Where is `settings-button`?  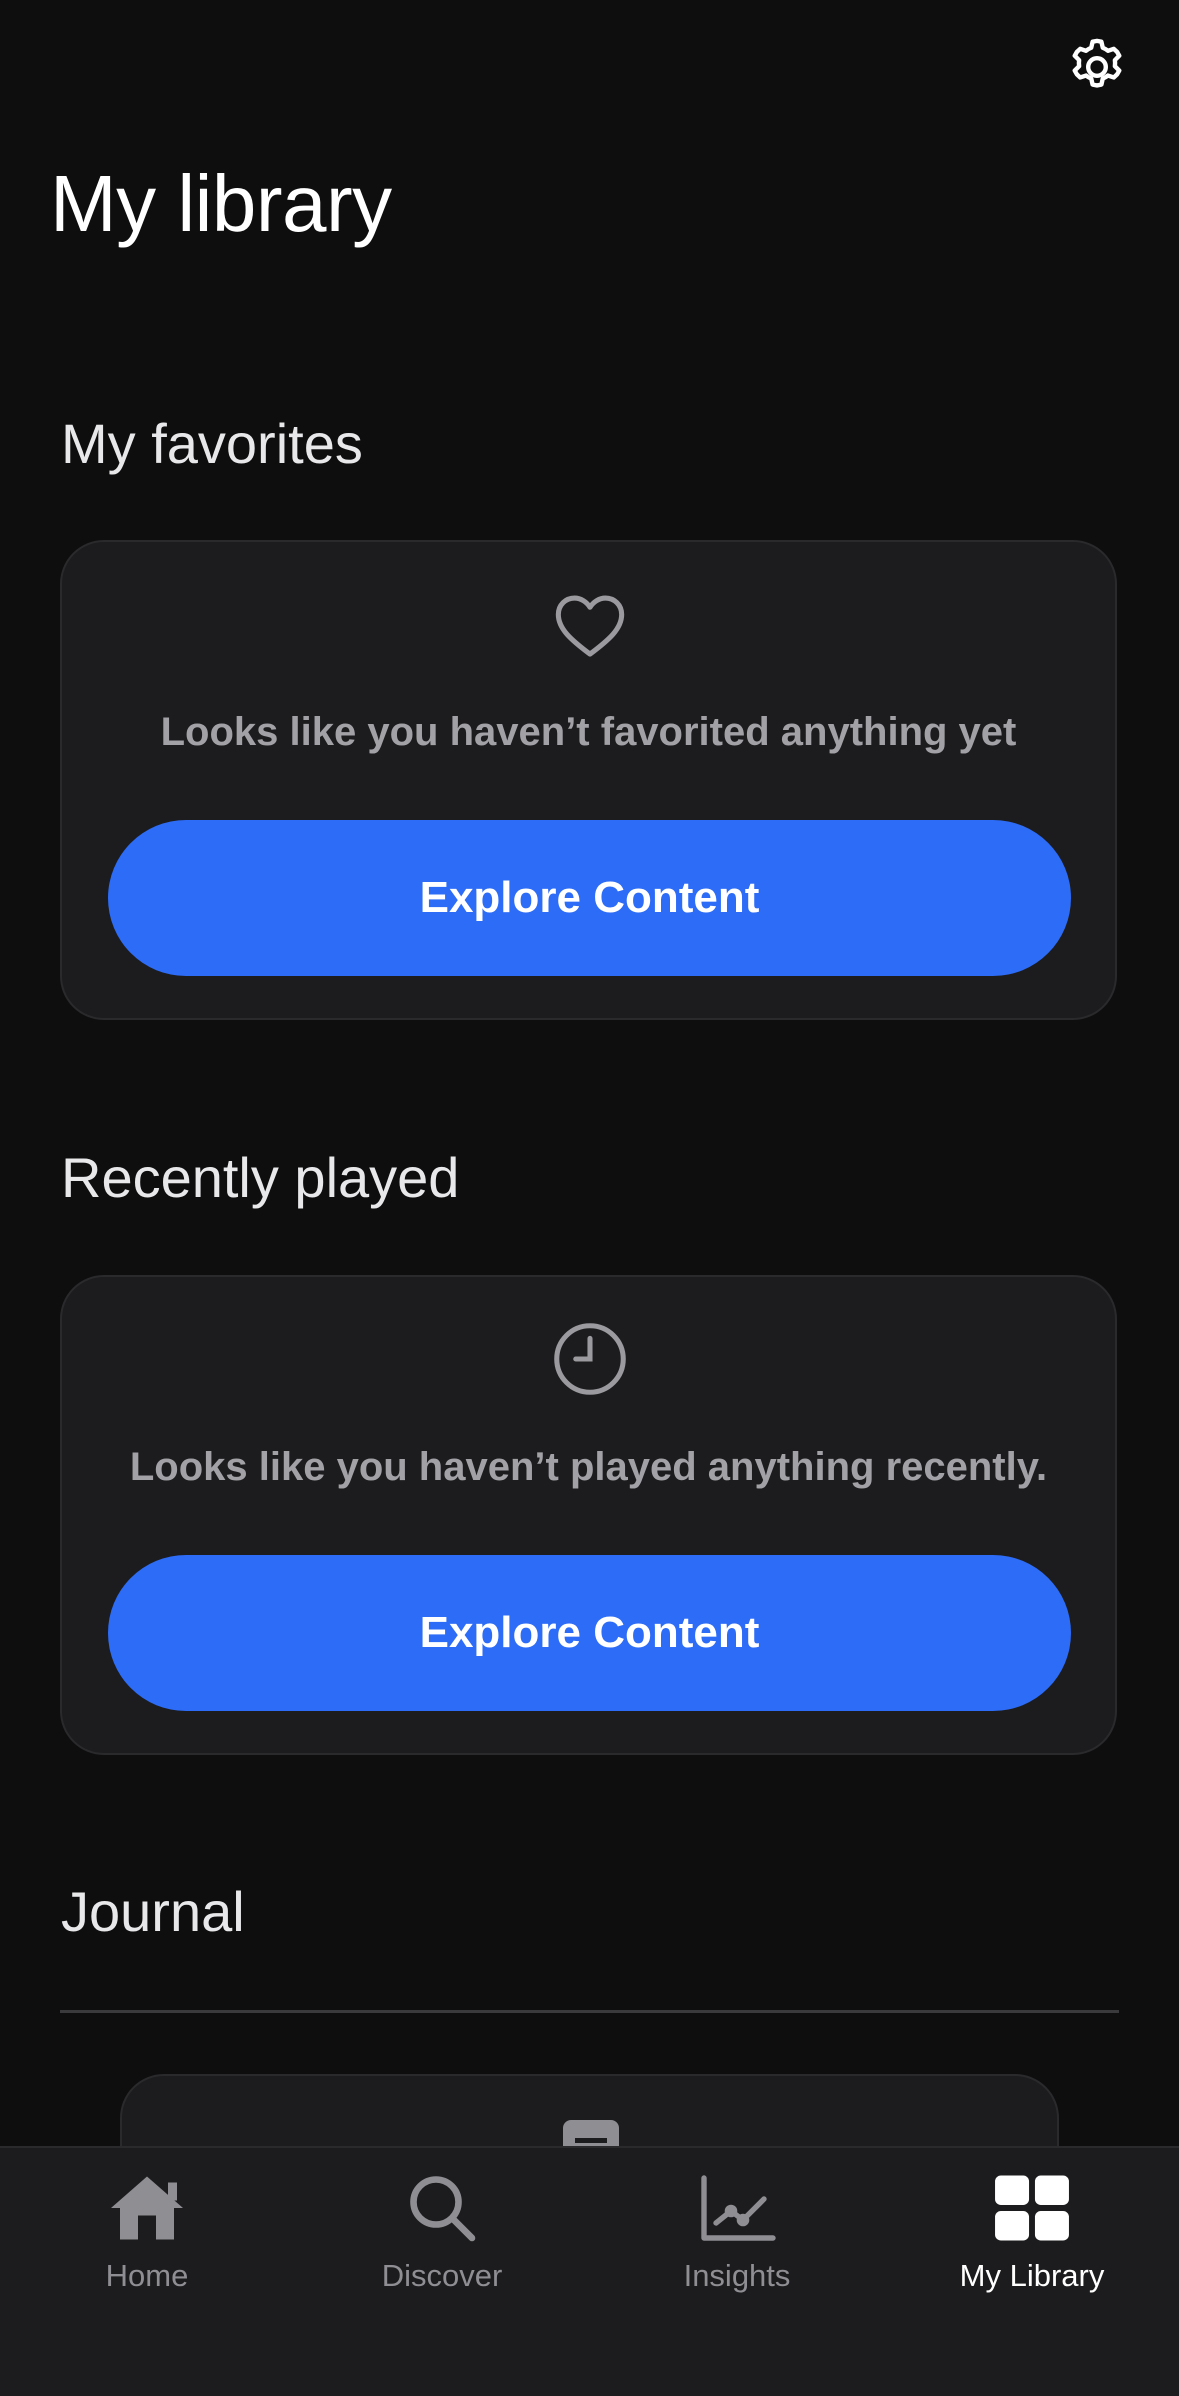
settings-button is located at coordinates (1097, 67).